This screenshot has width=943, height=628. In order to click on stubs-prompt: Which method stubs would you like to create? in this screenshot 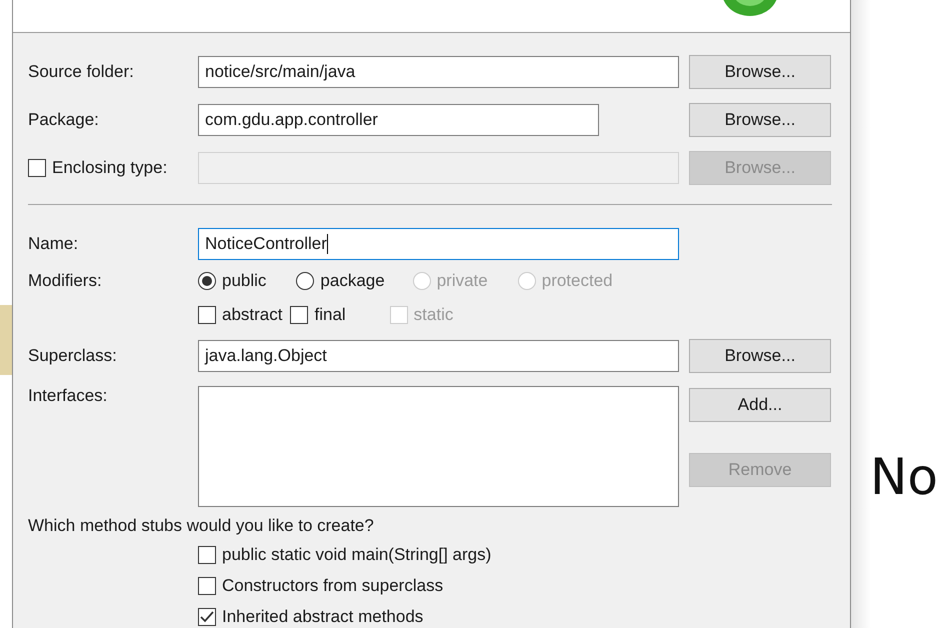, I will do `click(201, 526)`.